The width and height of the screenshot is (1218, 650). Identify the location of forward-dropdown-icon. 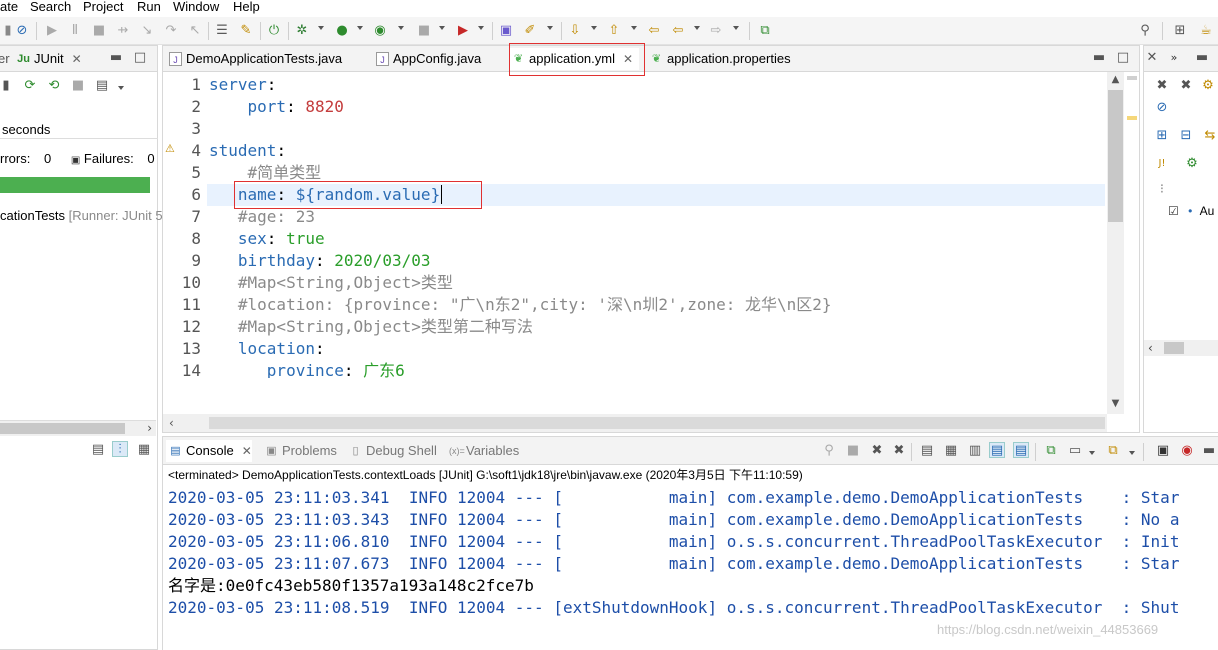
(736, 28).